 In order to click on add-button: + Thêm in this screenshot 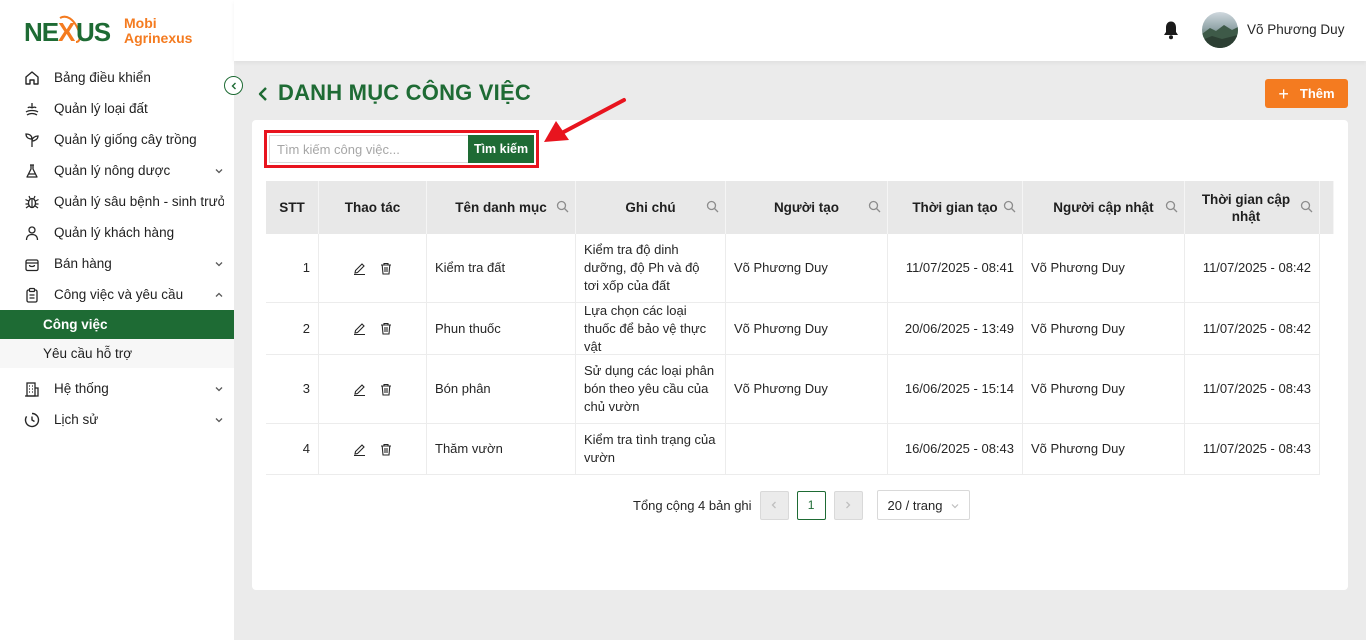, I will do `click(1306, 93)`.